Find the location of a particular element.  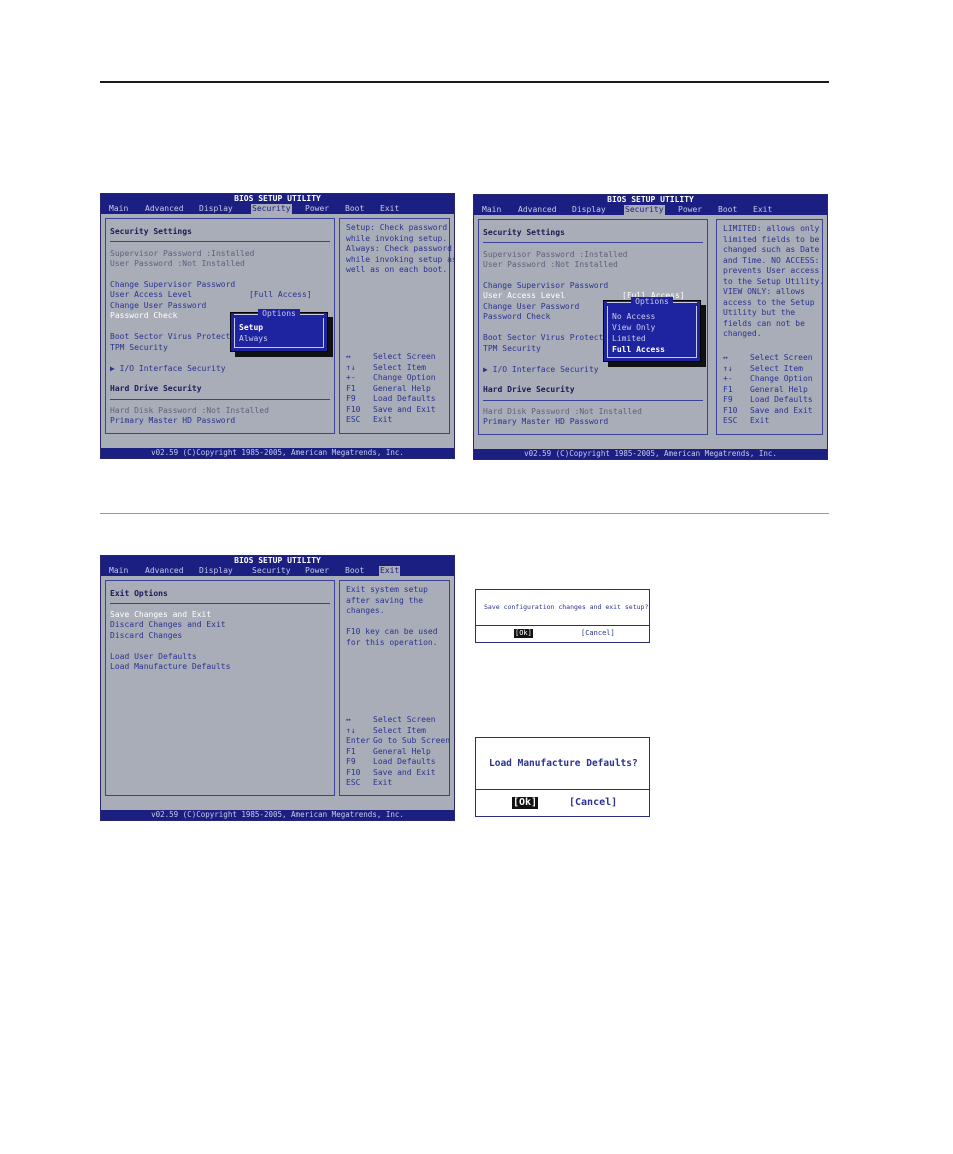

key-row: F10 Save and Exit is located at coordinates (775, 411).